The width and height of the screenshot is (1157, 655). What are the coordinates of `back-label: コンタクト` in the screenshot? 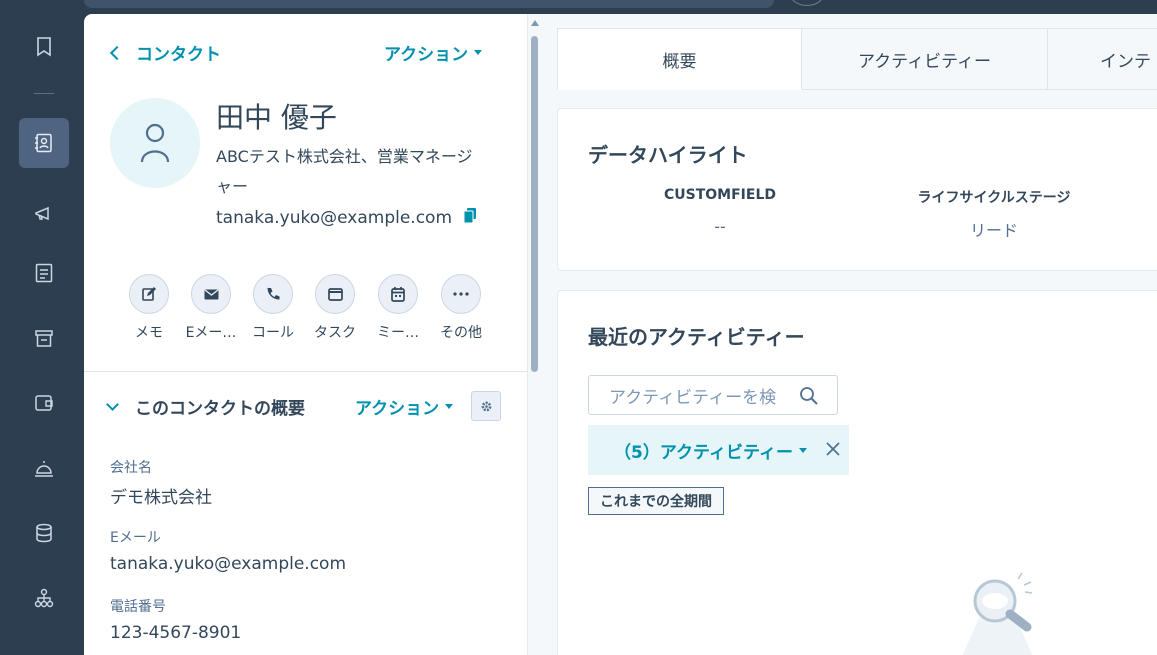 It's located at (178, 55).